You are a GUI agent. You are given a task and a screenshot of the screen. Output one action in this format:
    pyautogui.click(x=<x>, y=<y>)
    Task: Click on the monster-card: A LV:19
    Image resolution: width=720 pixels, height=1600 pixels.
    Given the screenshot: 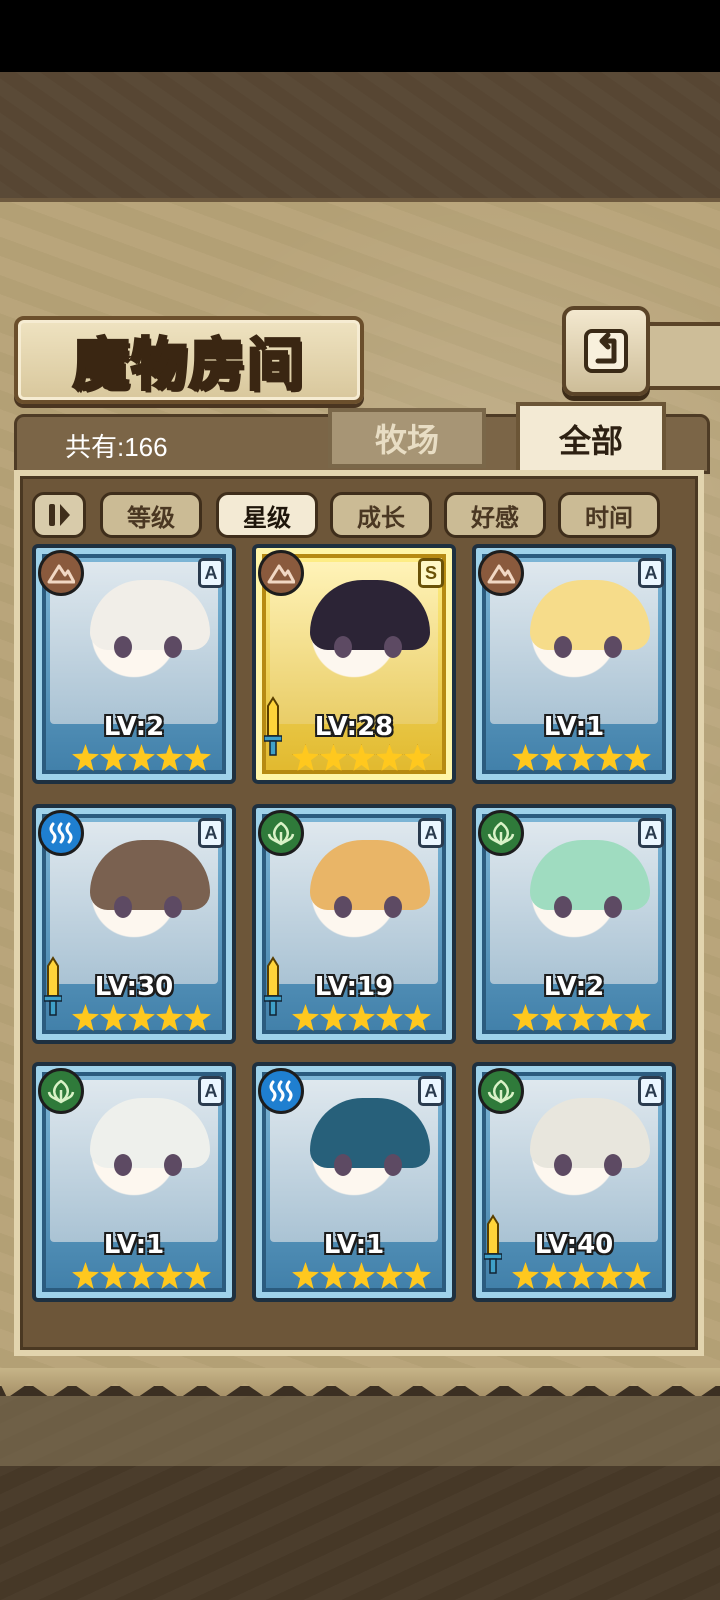 What is the action you would take?
    pyautogui.click(x=354, y=924)
    